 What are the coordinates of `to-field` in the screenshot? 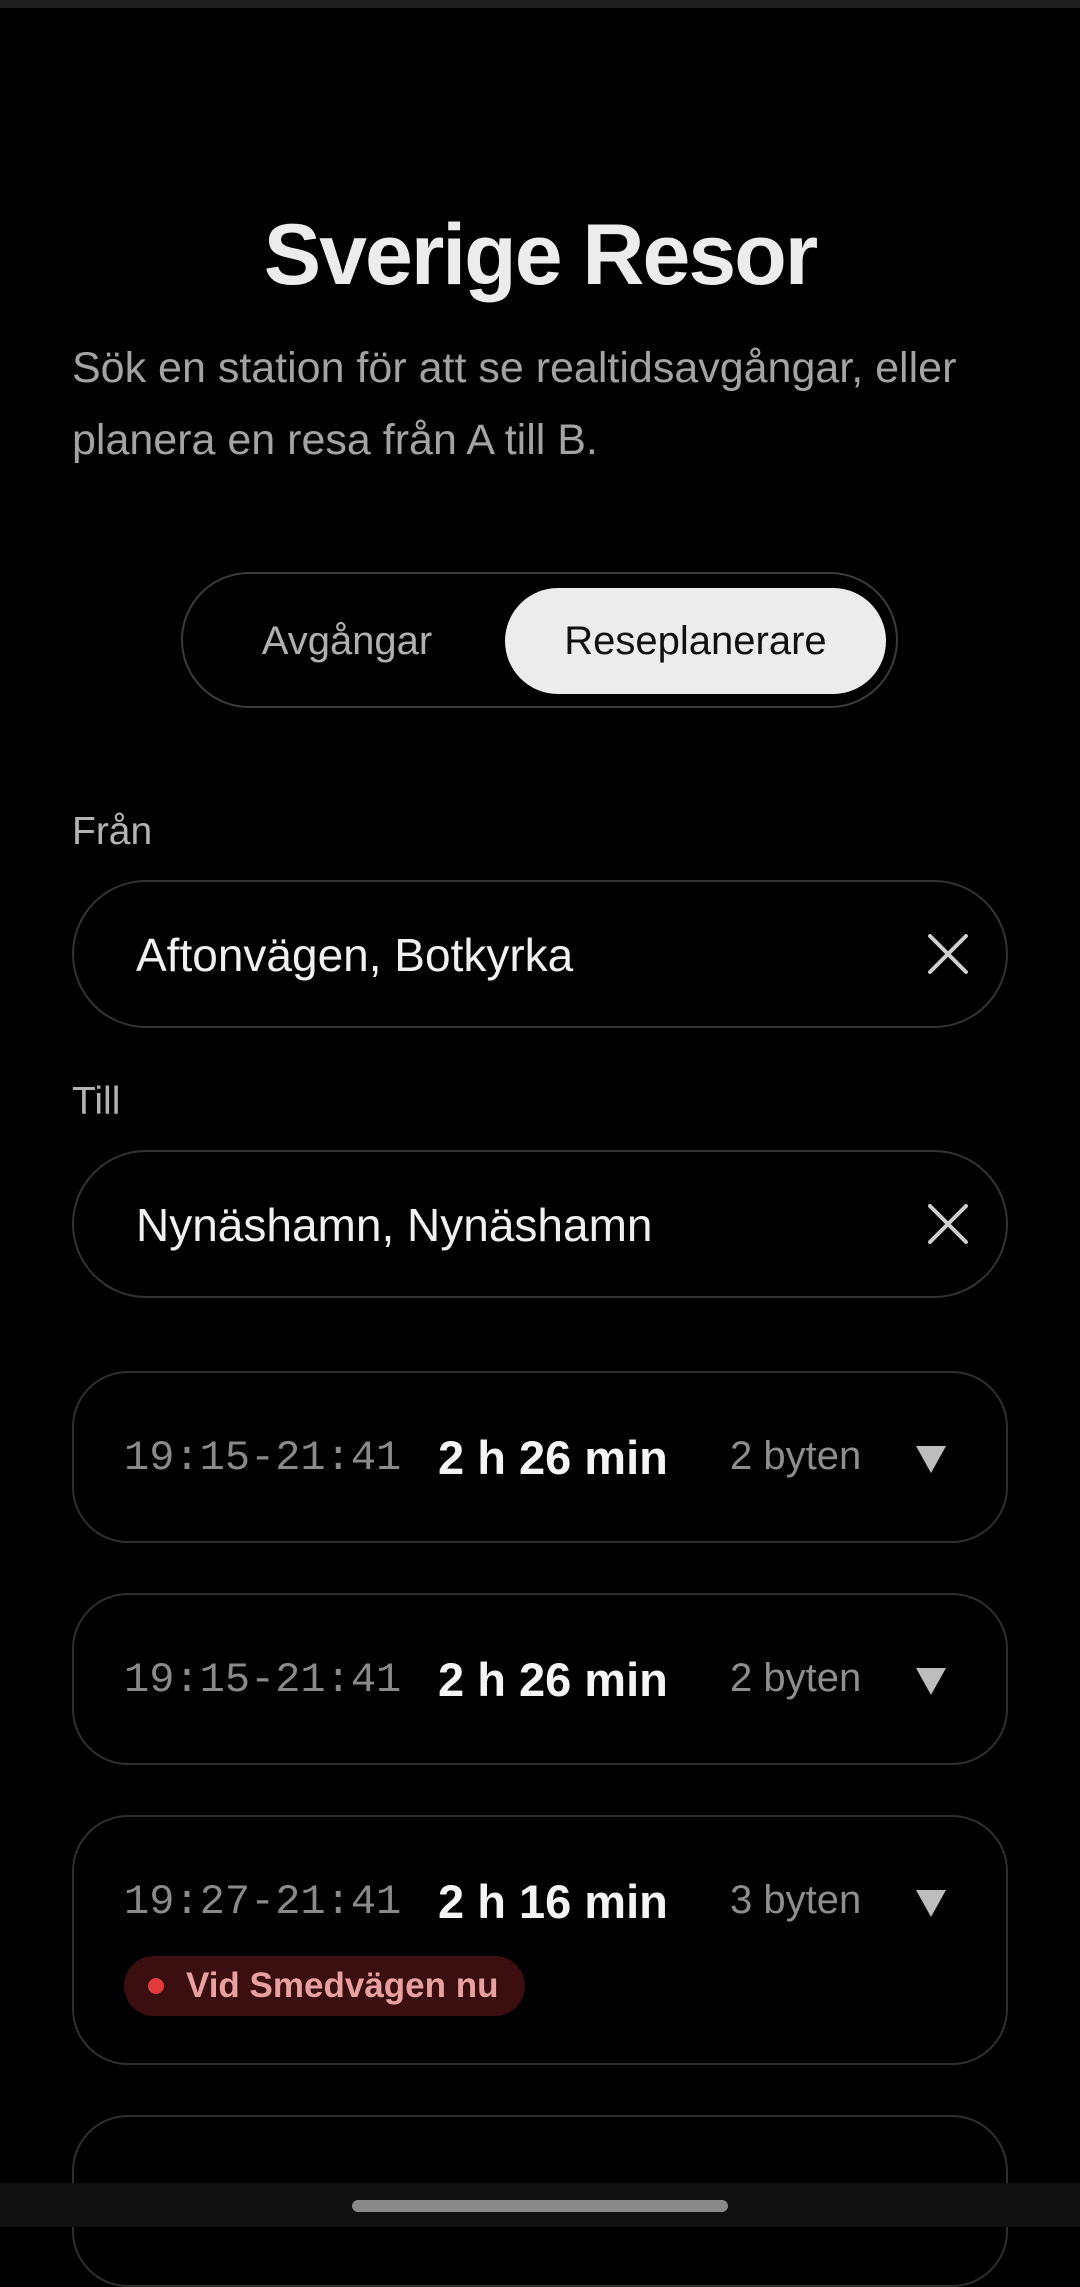 It's located at (540, 1224).